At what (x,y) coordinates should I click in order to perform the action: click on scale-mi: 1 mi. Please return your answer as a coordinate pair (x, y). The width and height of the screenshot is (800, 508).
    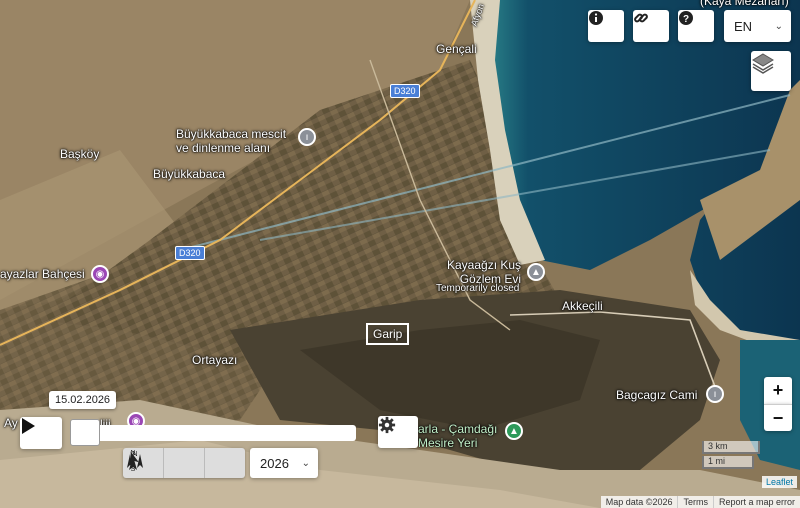
    Looking at the image, I should click on (728, 462).